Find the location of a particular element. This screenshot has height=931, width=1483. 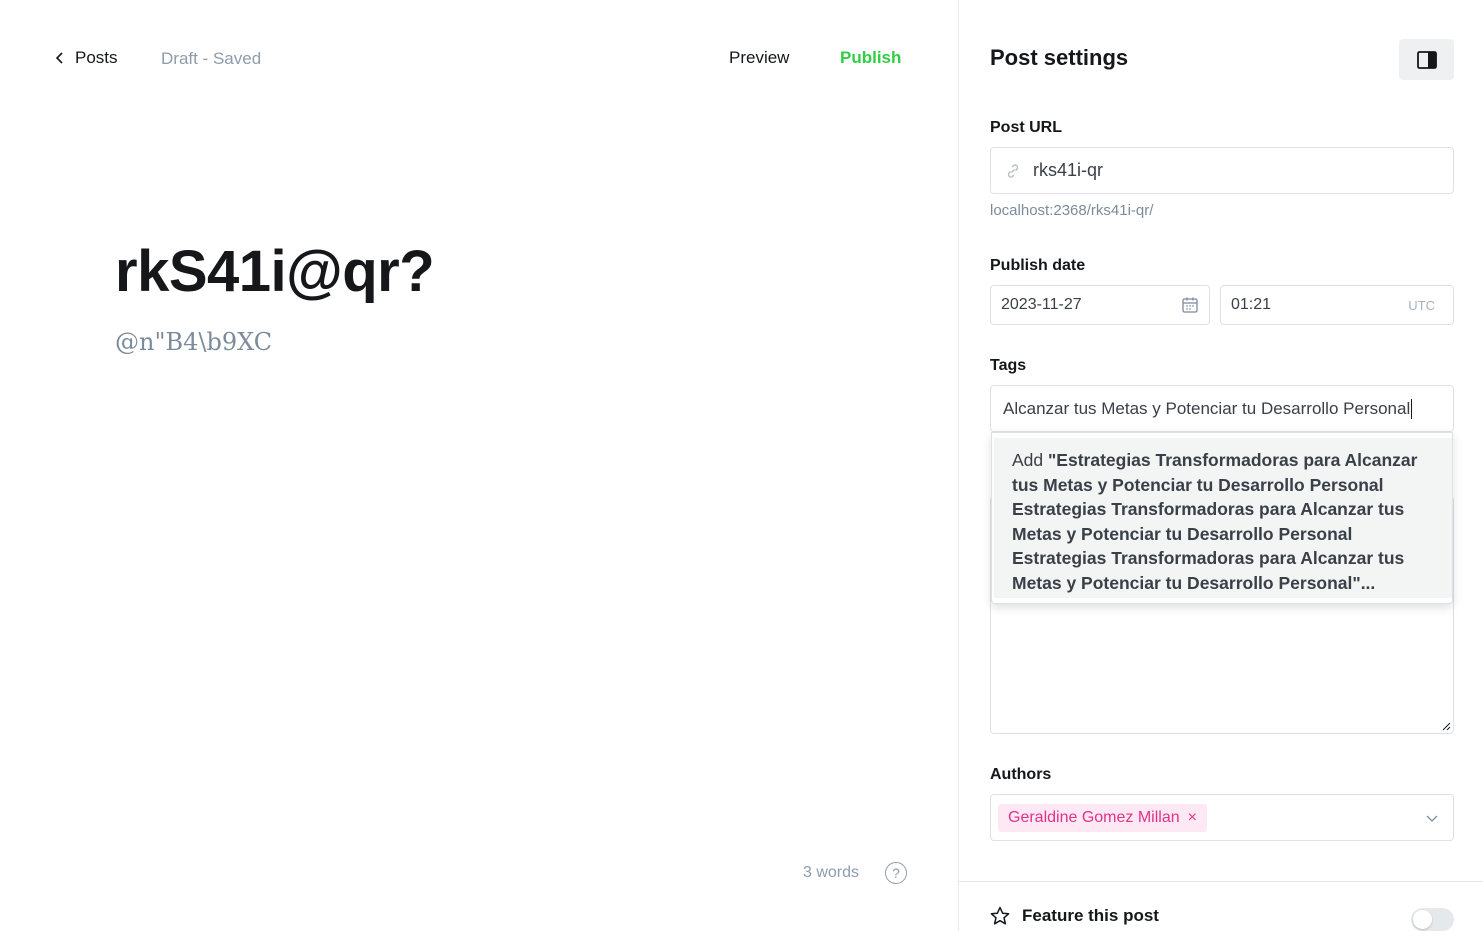

link-icon is located at coordinates (1013, 170).